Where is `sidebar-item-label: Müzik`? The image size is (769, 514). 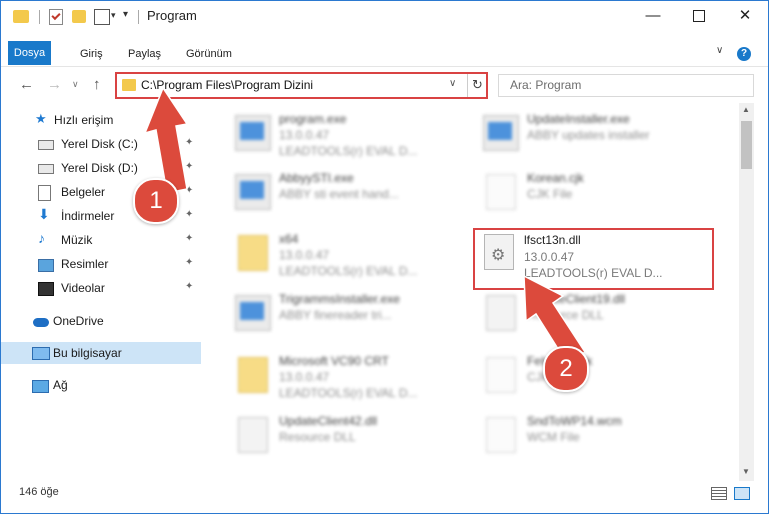
sidebar-item-label: Müzik is located at coordinates (77, 240).